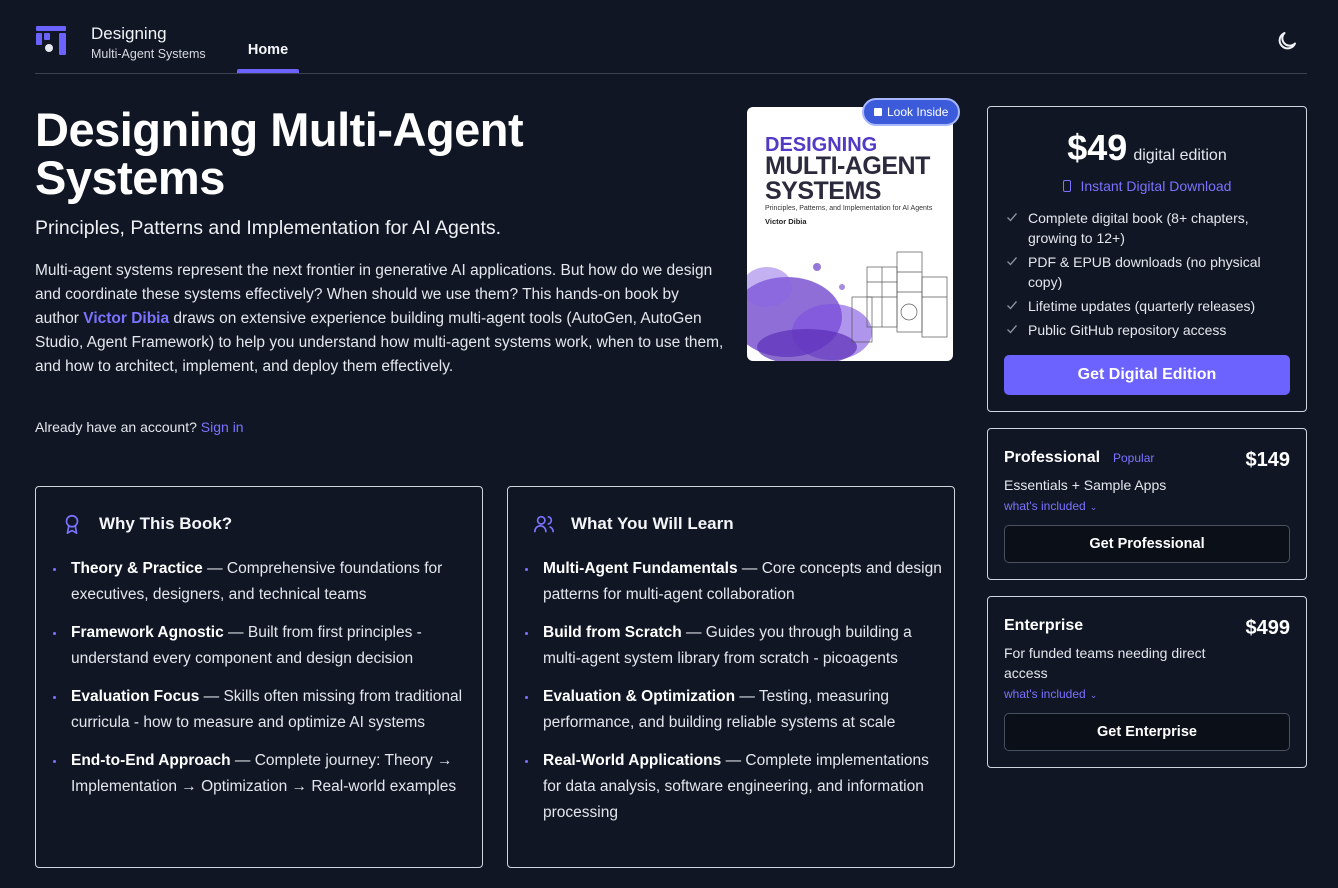 The height and width of the screenshot is (888, 1338). I want to click on get-professional-button: Get Professional, so click(1147, 544).